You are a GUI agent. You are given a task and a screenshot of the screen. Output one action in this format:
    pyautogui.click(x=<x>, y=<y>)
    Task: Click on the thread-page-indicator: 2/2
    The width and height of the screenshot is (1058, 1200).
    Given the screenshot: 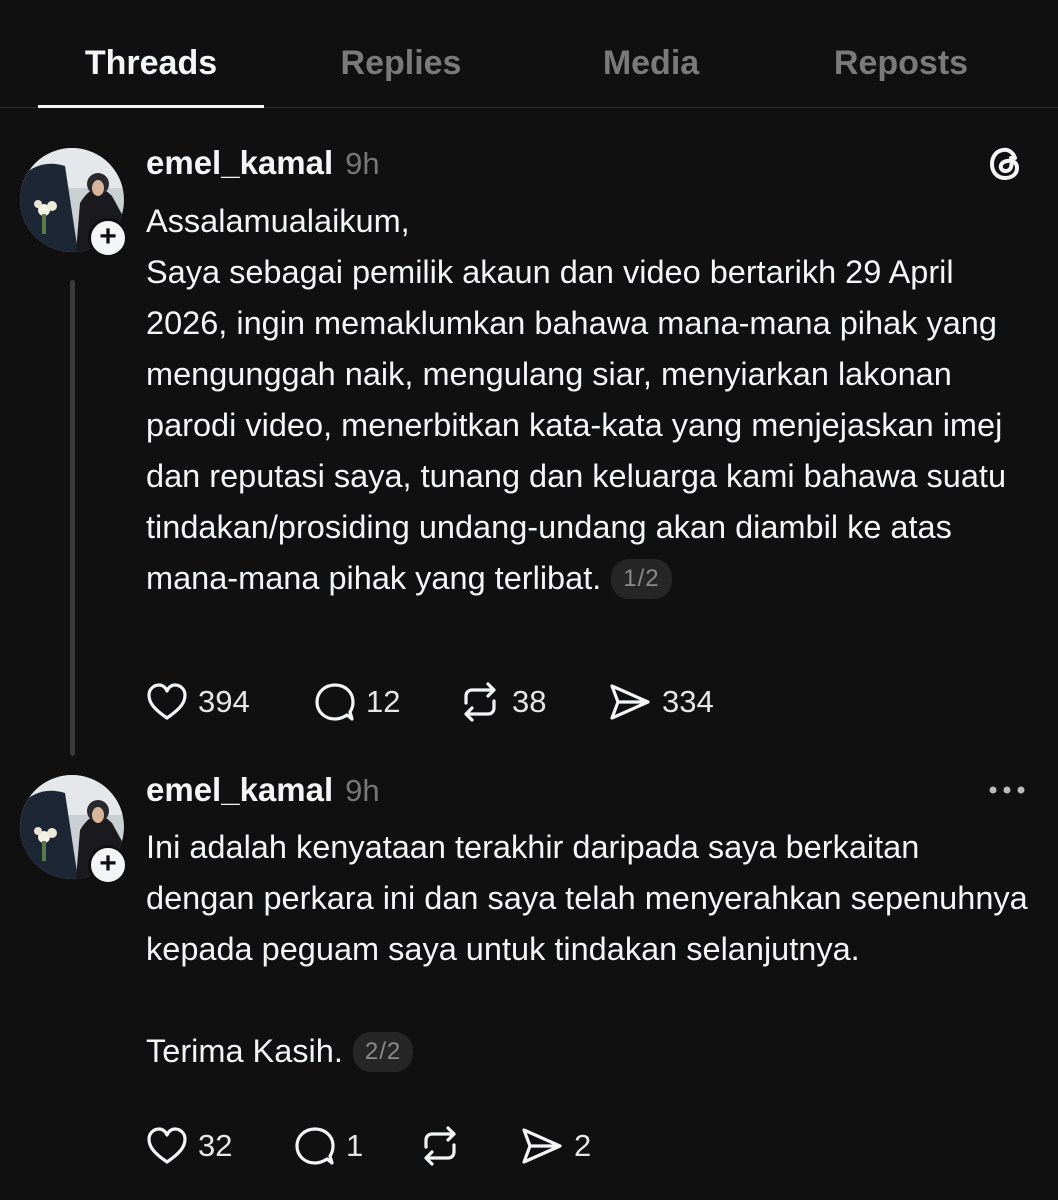 What is the action you would take?
    pyautogui.click(x=383, y=1052)
    